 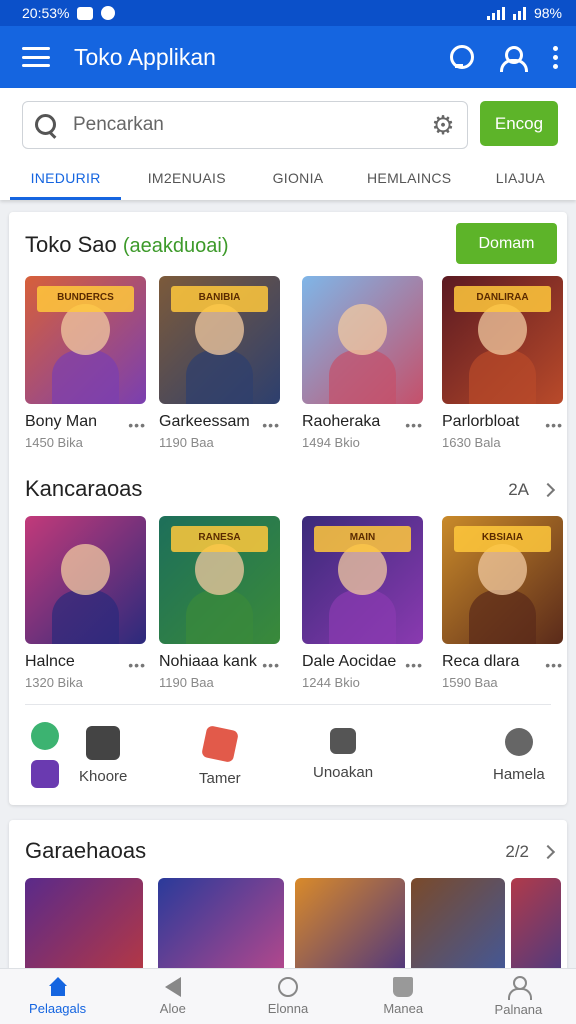 I want to click on section-pager: 2A, so click(x=532, y=490).